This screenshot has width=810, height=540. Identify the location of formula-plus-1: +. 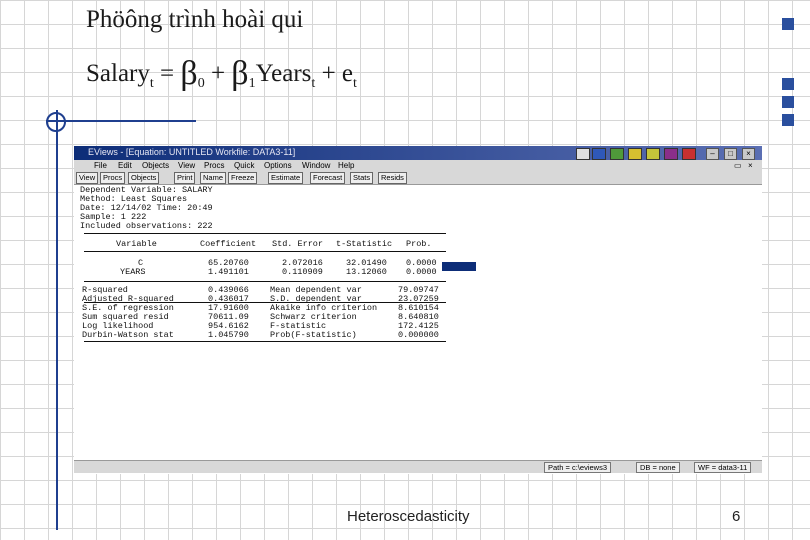
(218, 73).